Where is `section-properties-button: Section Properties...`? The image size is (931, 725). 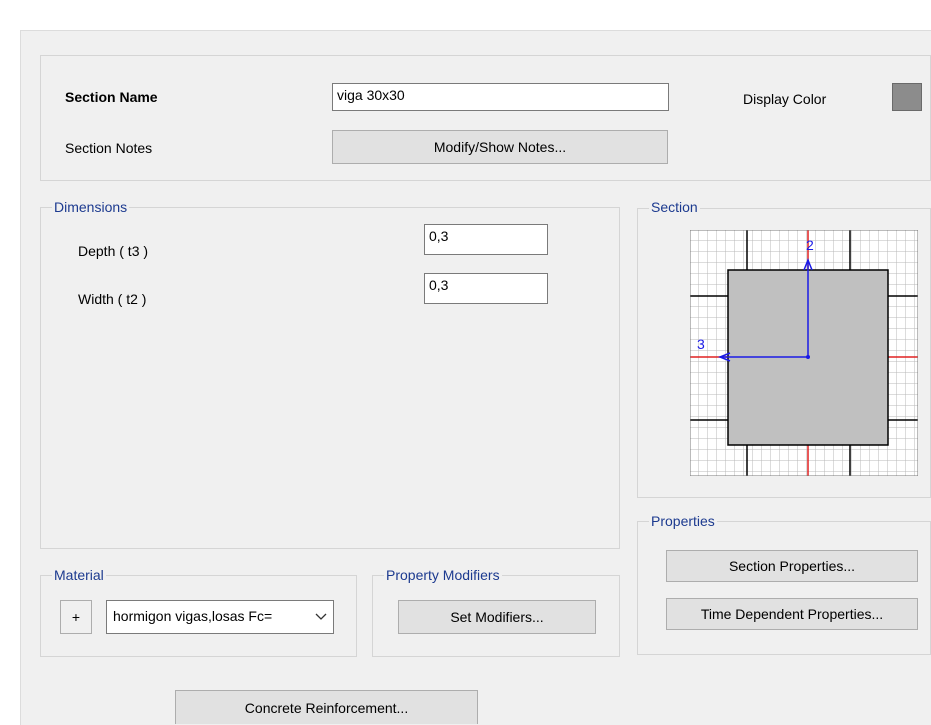
section-properties-button: Section Properties... is located at coordinates (792, 566).